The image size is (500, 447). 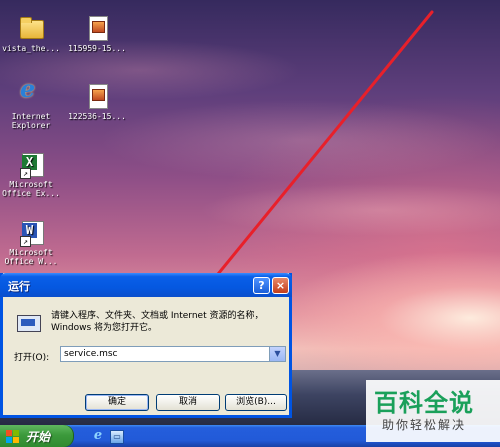 What do you see at coordinates (98, 436) in the screenshot?
I see `internet-explorer-icon: e` at bounding box center [98, 436].